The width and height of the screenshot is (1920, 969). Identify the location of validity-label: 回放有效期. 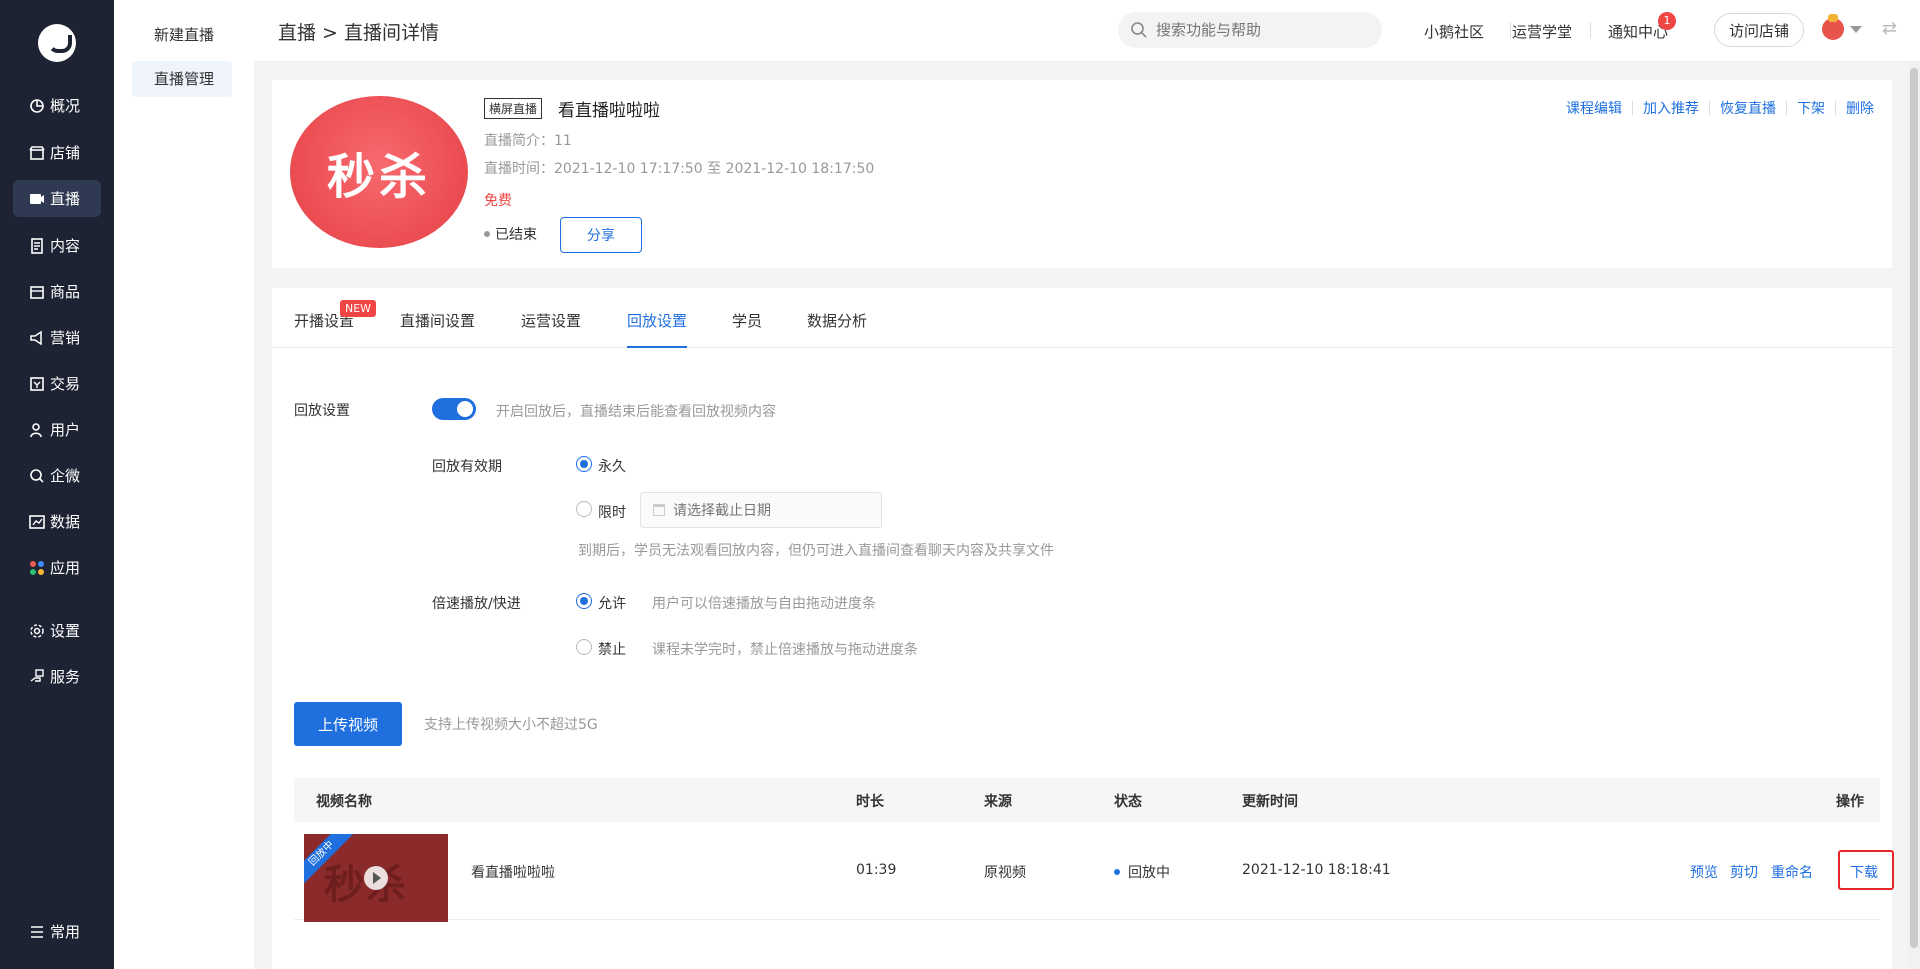
(467, 467).